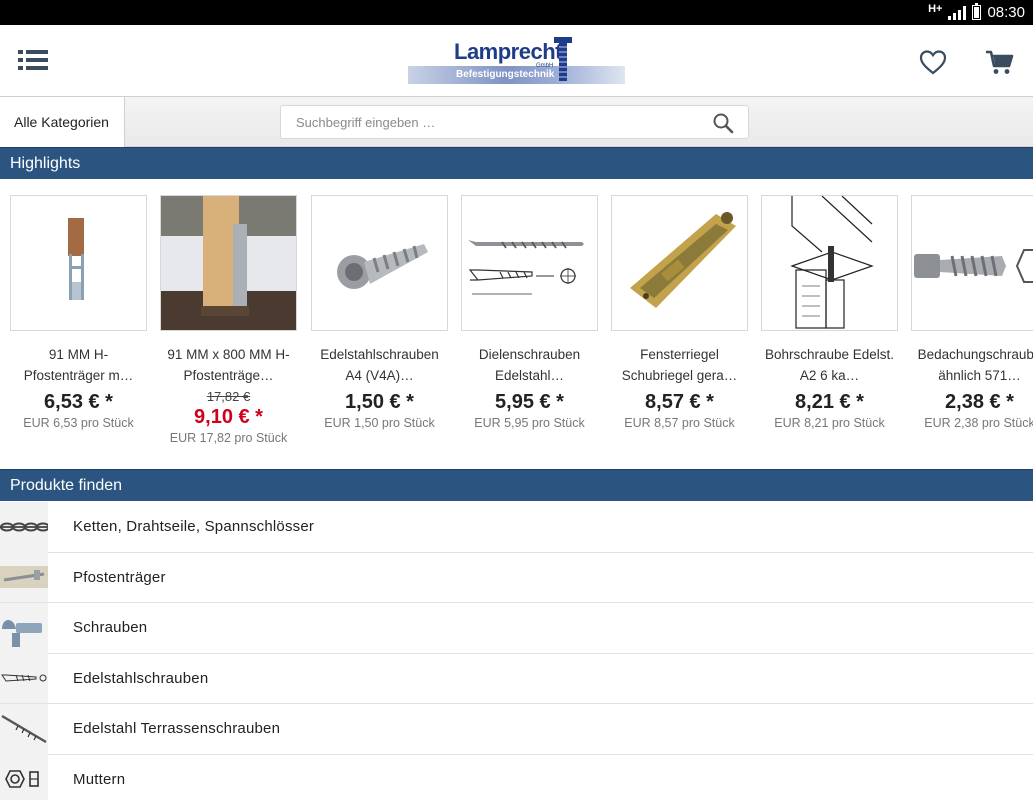  What do you see at coordinates (228, 417) in the screenshot?
I see `product-sale-price: 9,10 € *` at bounding box center [228, 417].